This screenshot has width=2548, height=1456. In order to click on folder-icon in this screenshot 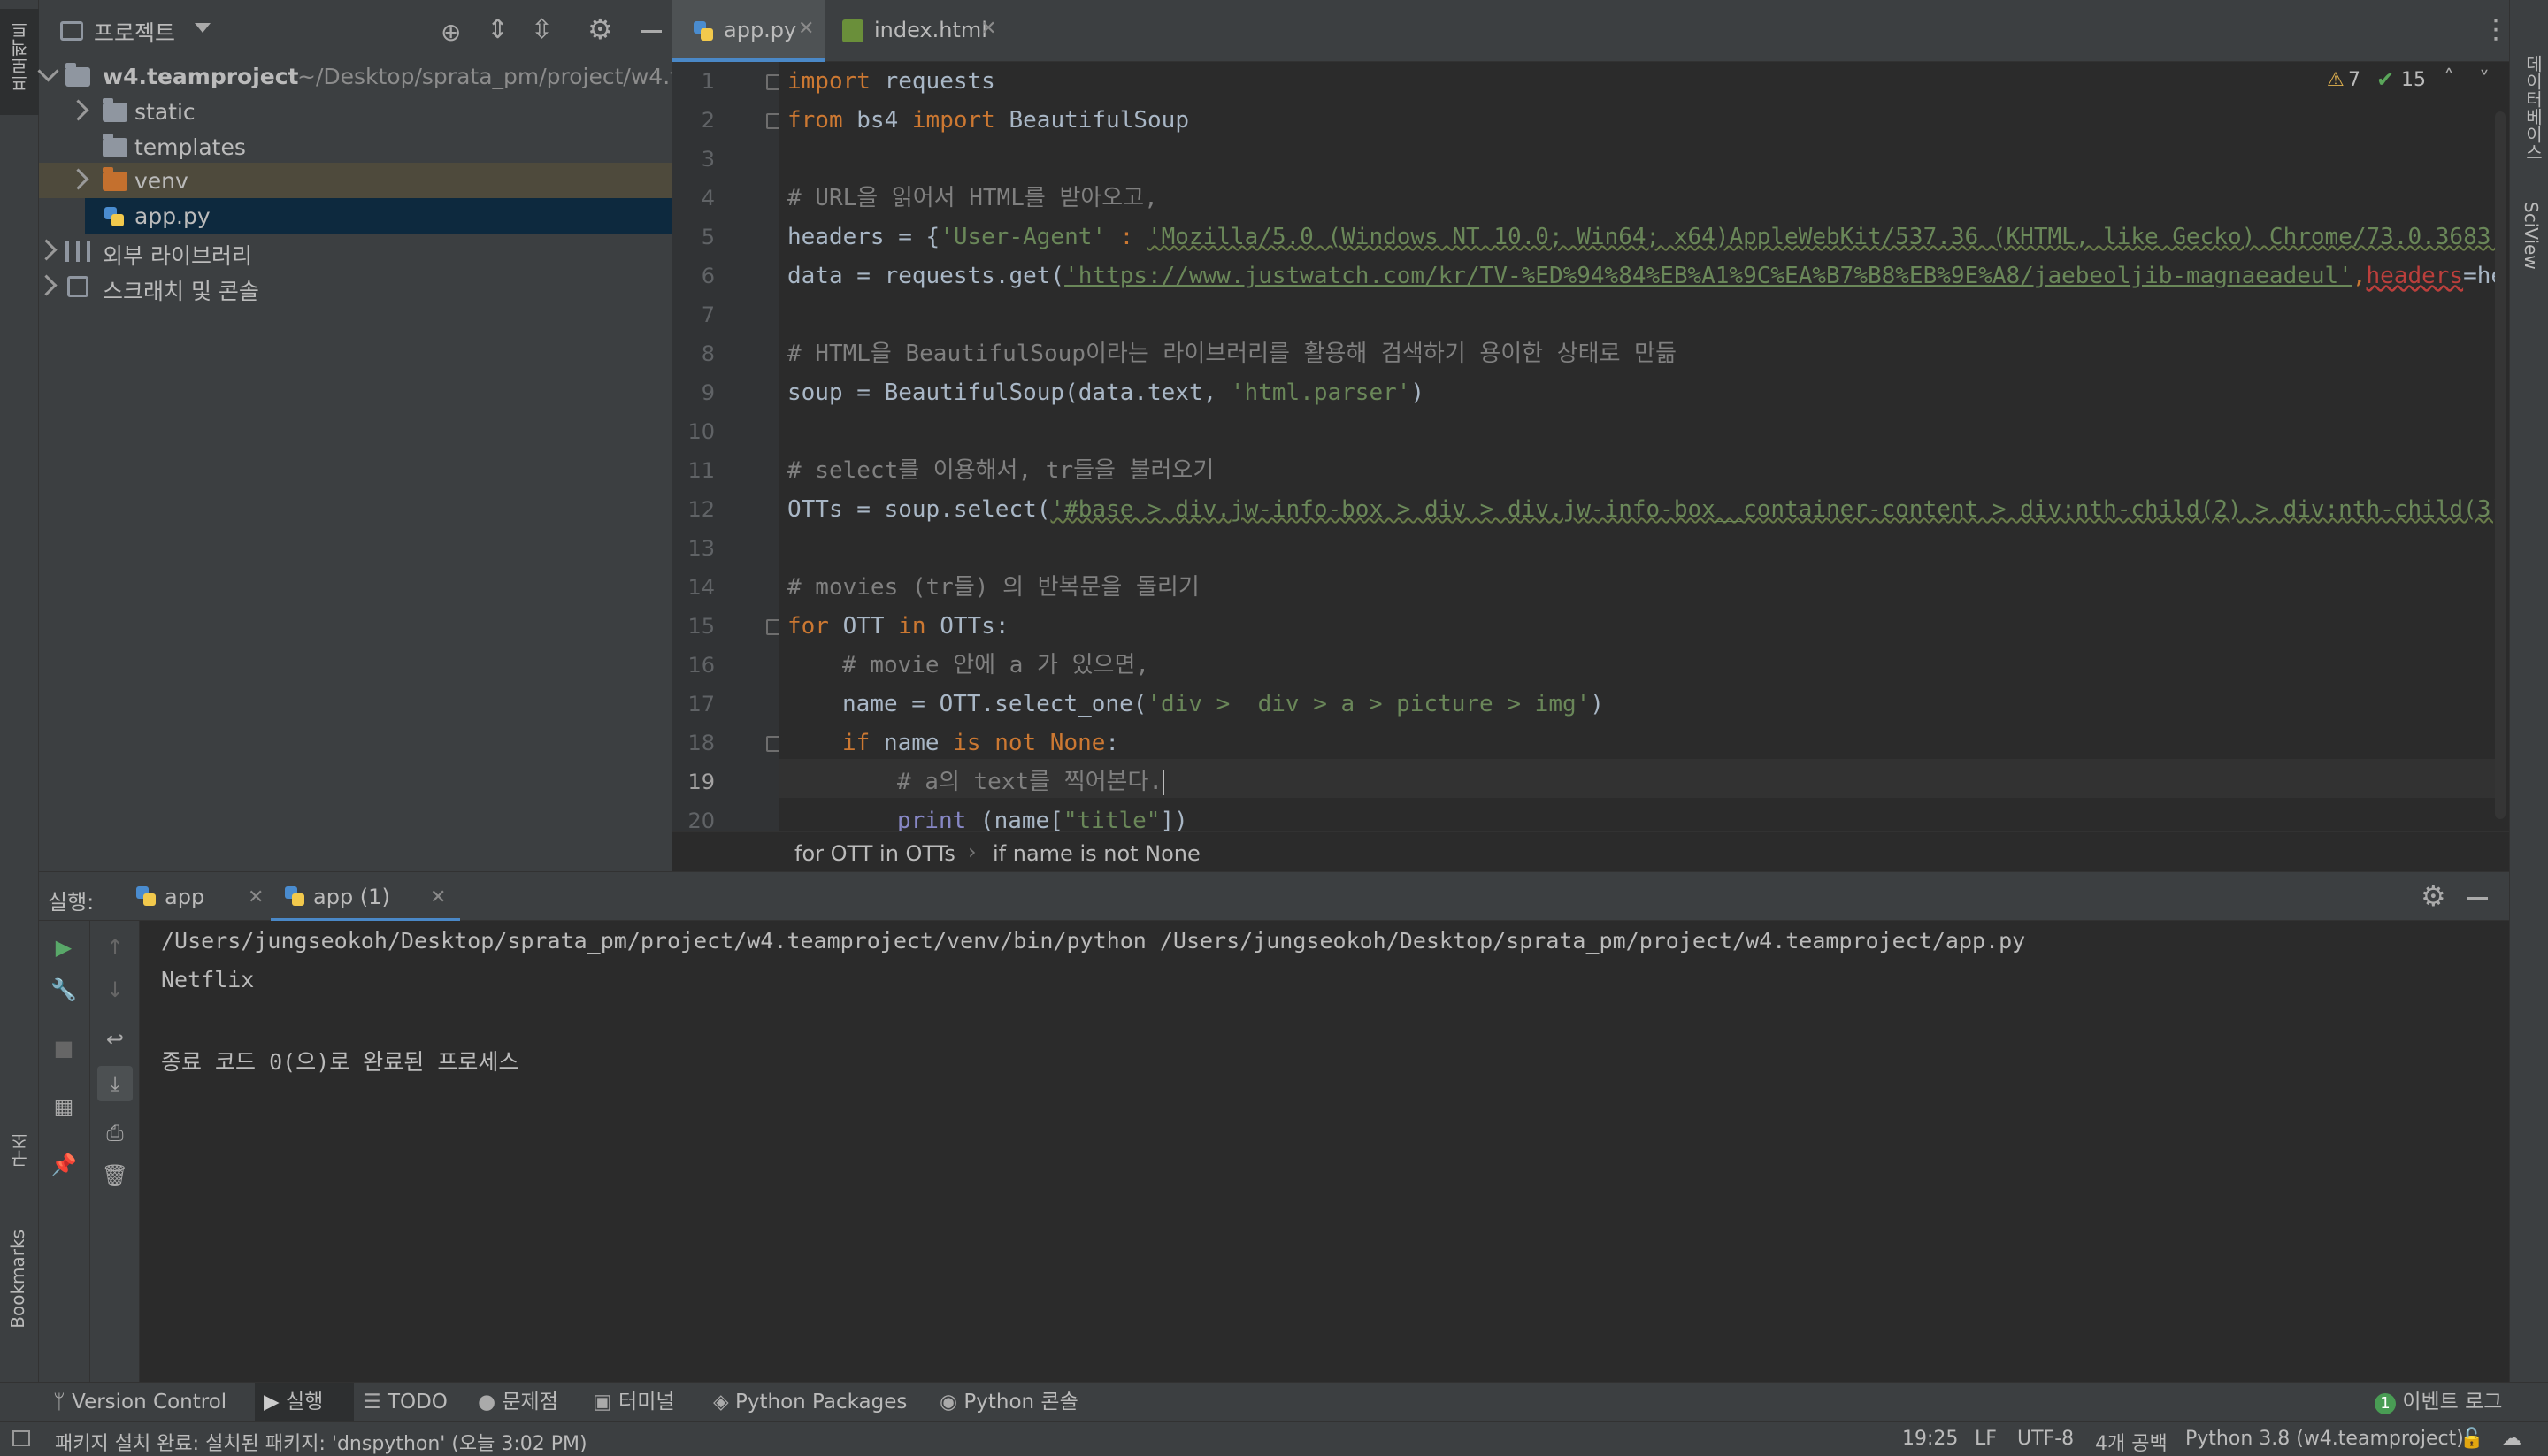, I will do `click(115, 145)`.